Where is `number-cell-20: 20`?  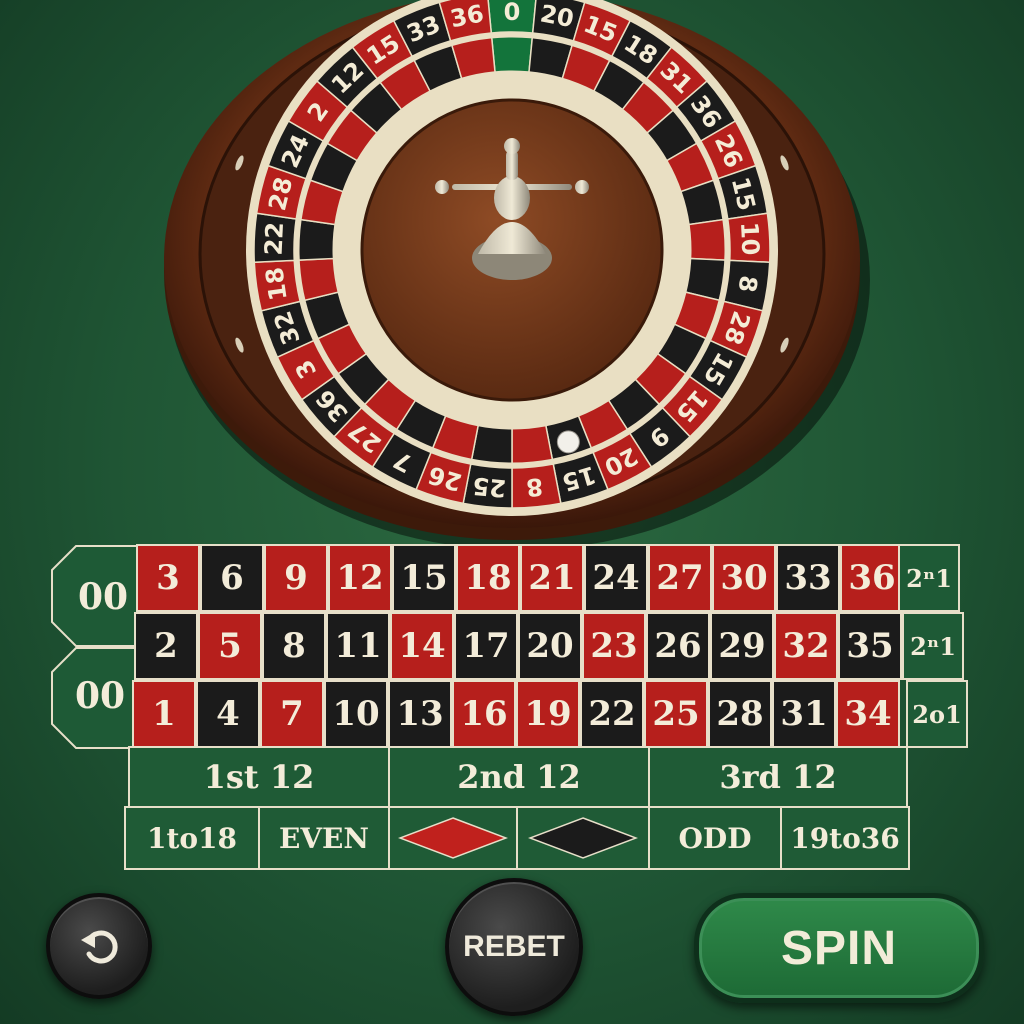 number-cell-20: 20 is located at coordinates (550, 646).